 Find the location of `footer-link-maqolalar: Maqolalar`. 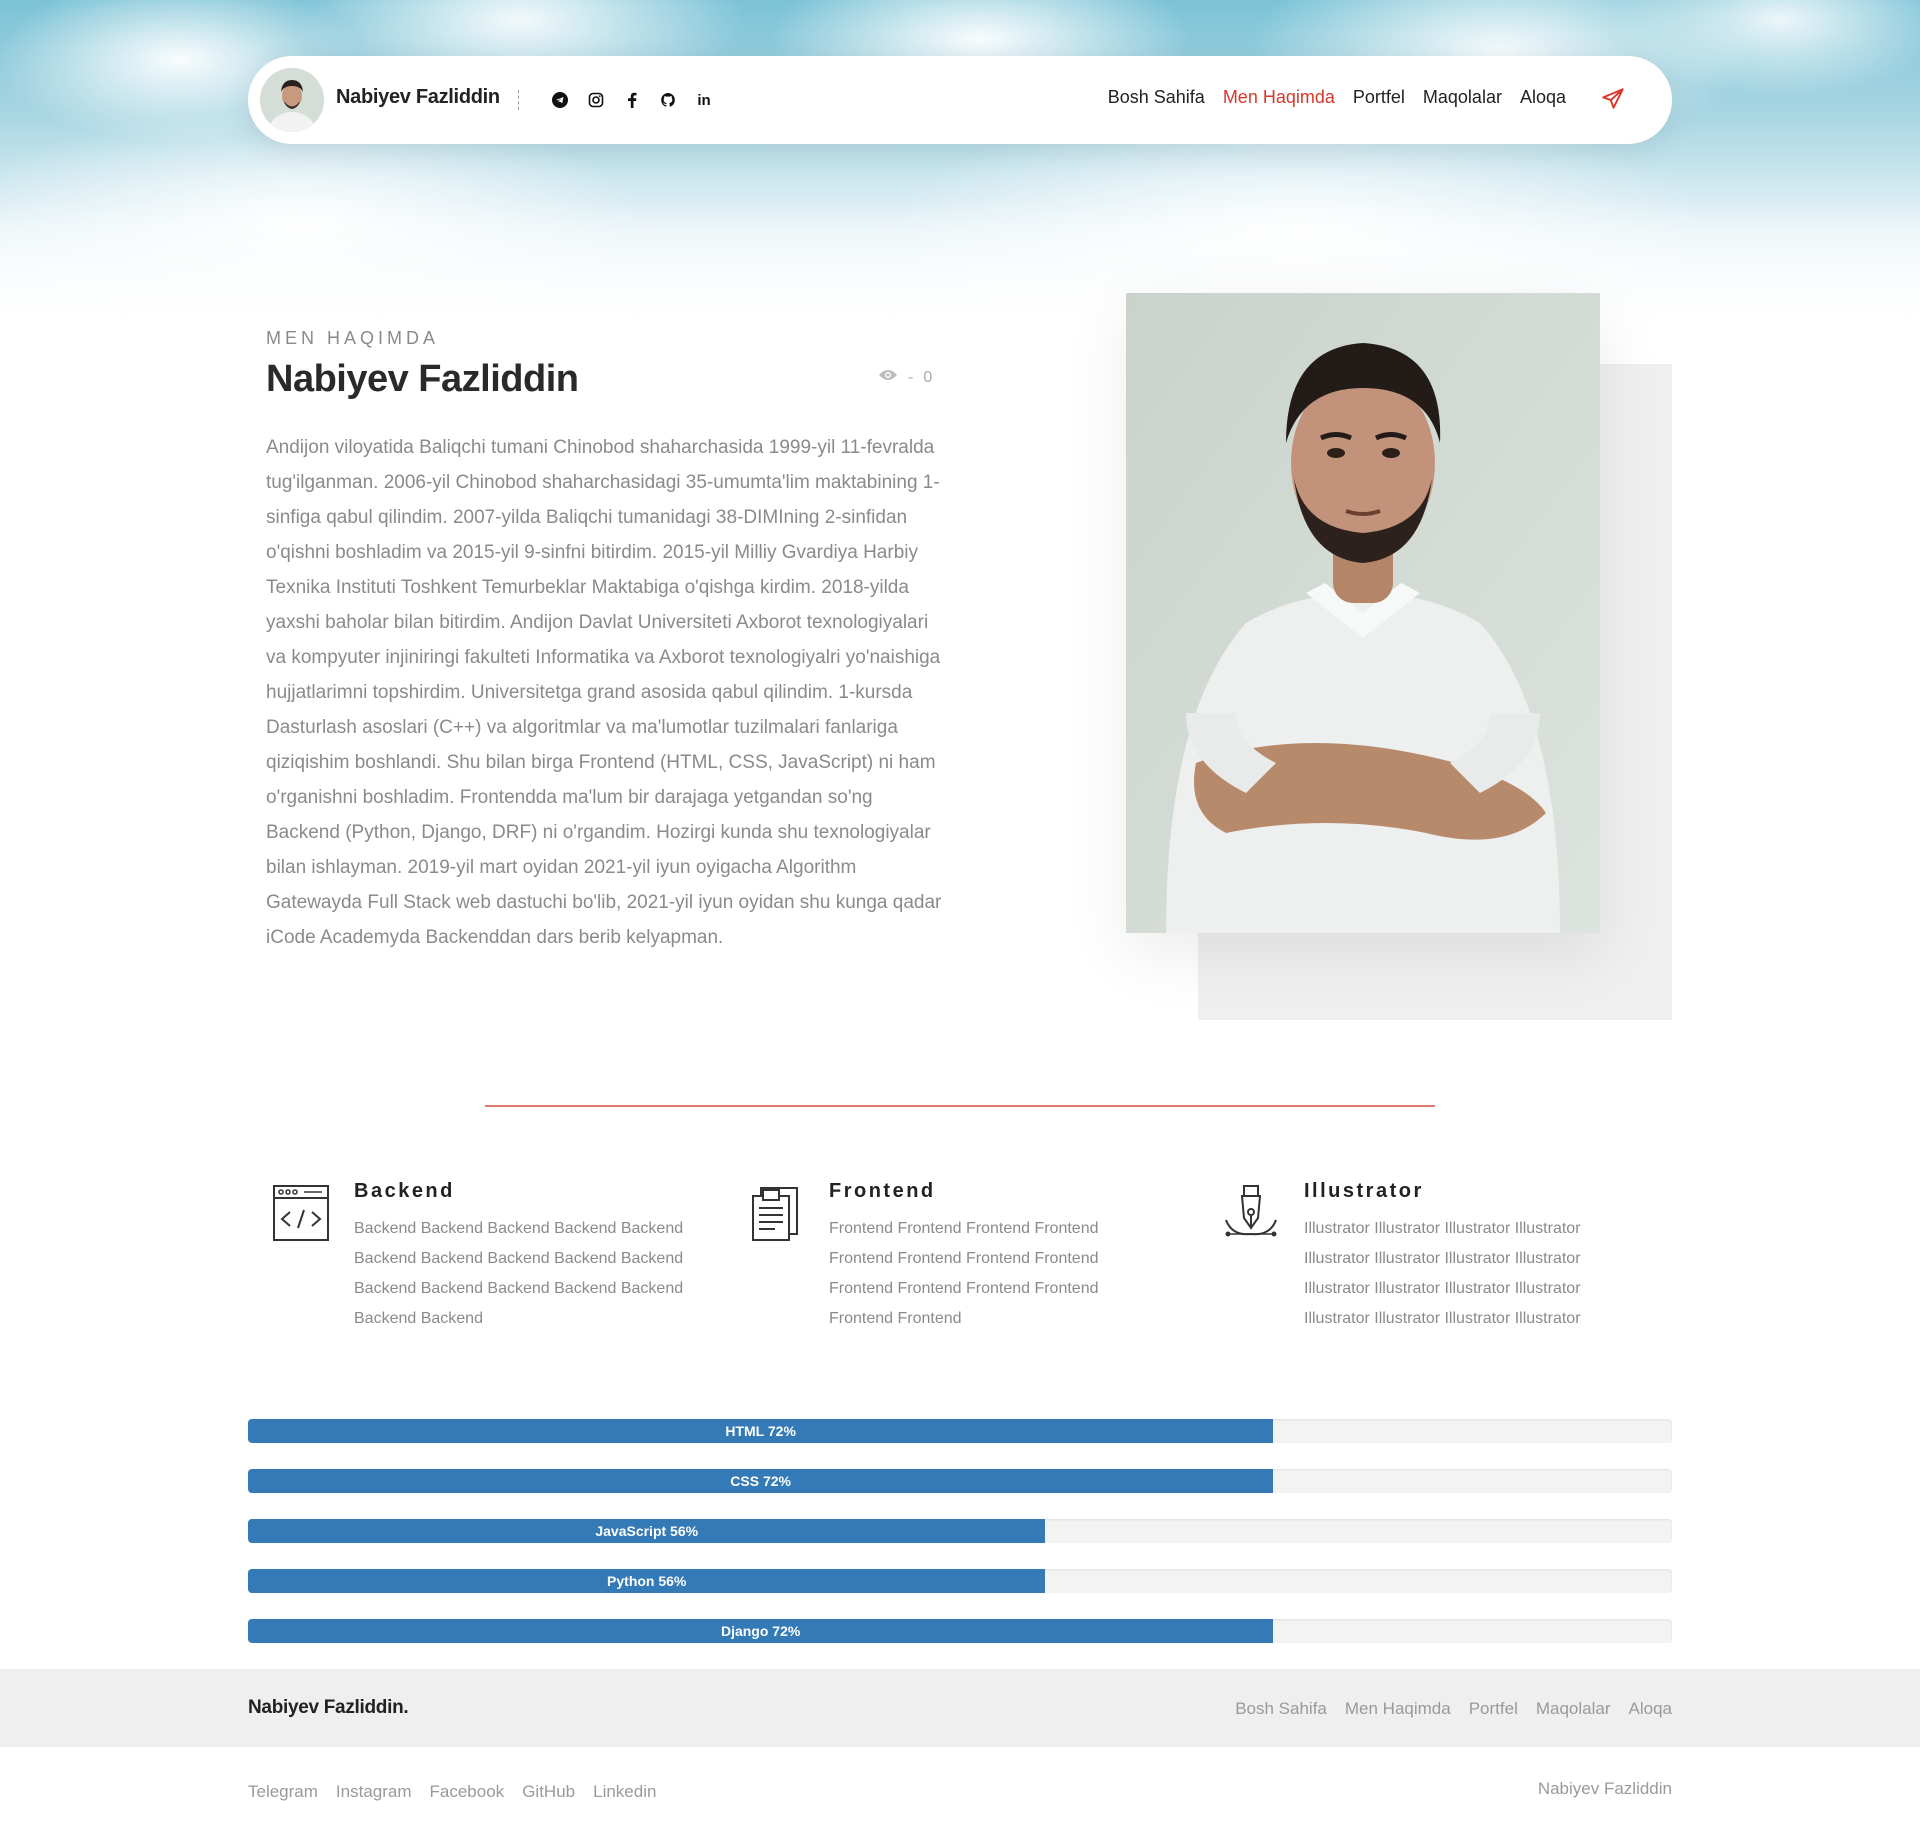

footer-link-maqolalar: Maqolalar is located at coordinates (1573, 1709).